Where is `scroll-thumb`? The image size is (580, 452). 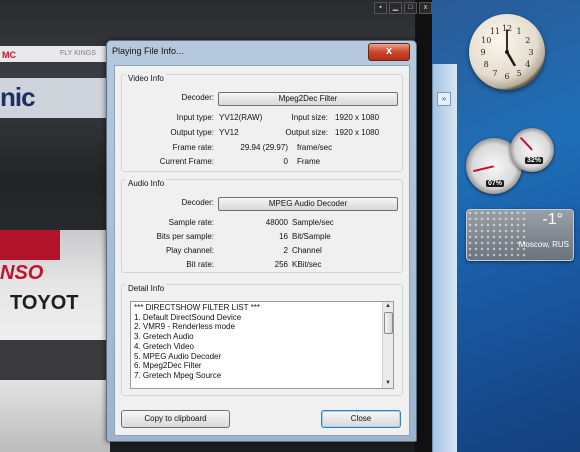
scroll-thumb is located at coordinates (388, 323).